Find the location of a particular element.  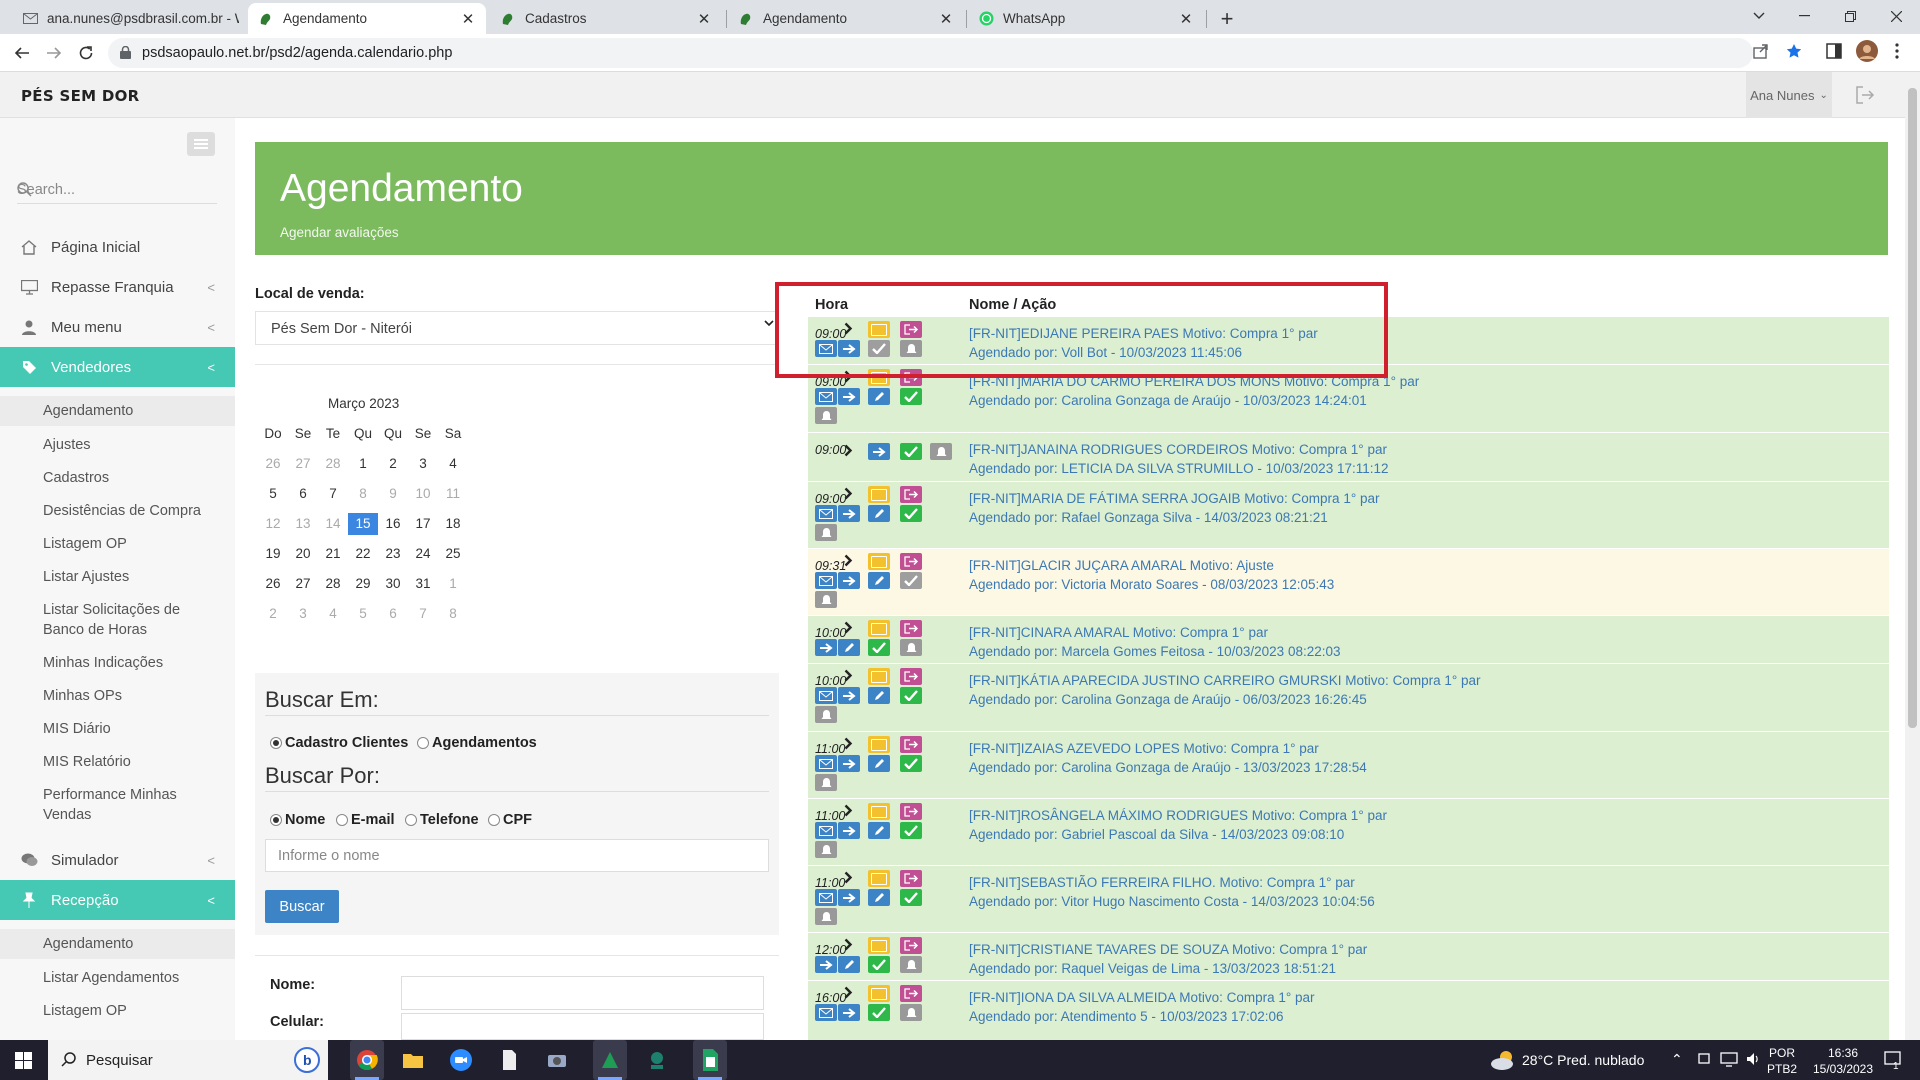

weather-cloud-icon is located at coordinates (1503, 1060).